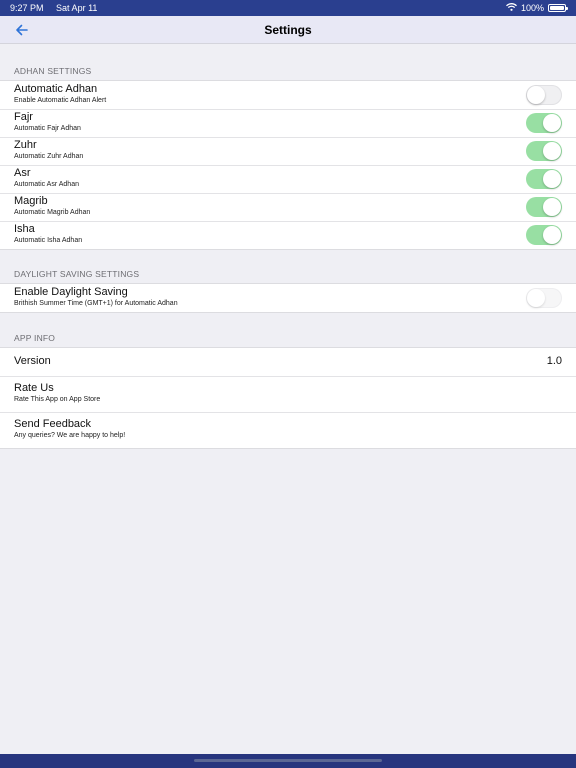 This screenshot has width=576, height=768. What do you see at coordinates (34, 388) in the screenshot?
I see `row-title: Rate Us` at bounding box center [34, 388].